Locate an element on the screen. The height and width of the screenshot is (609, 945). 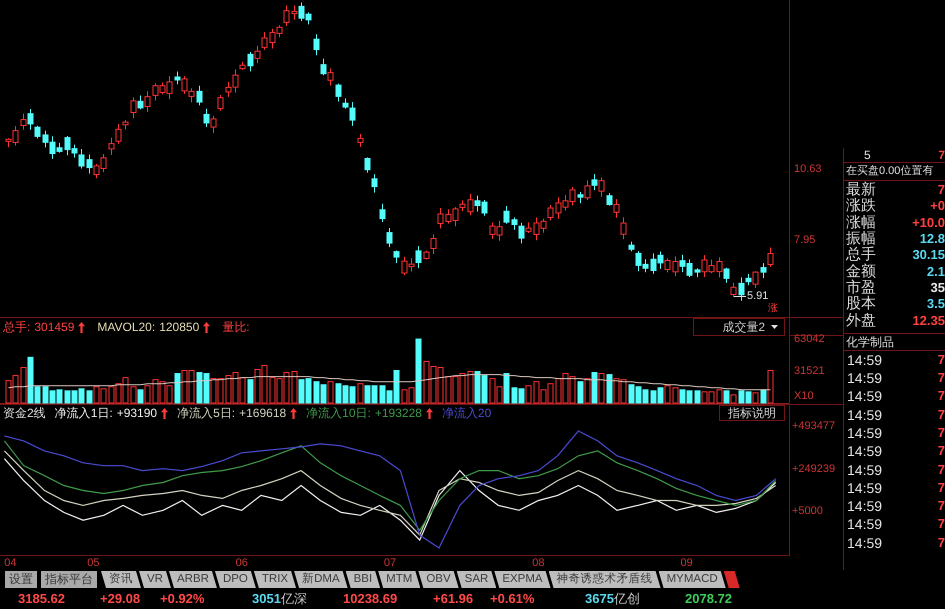
quote-value: 3.5 is located at coordinates (935, 304).